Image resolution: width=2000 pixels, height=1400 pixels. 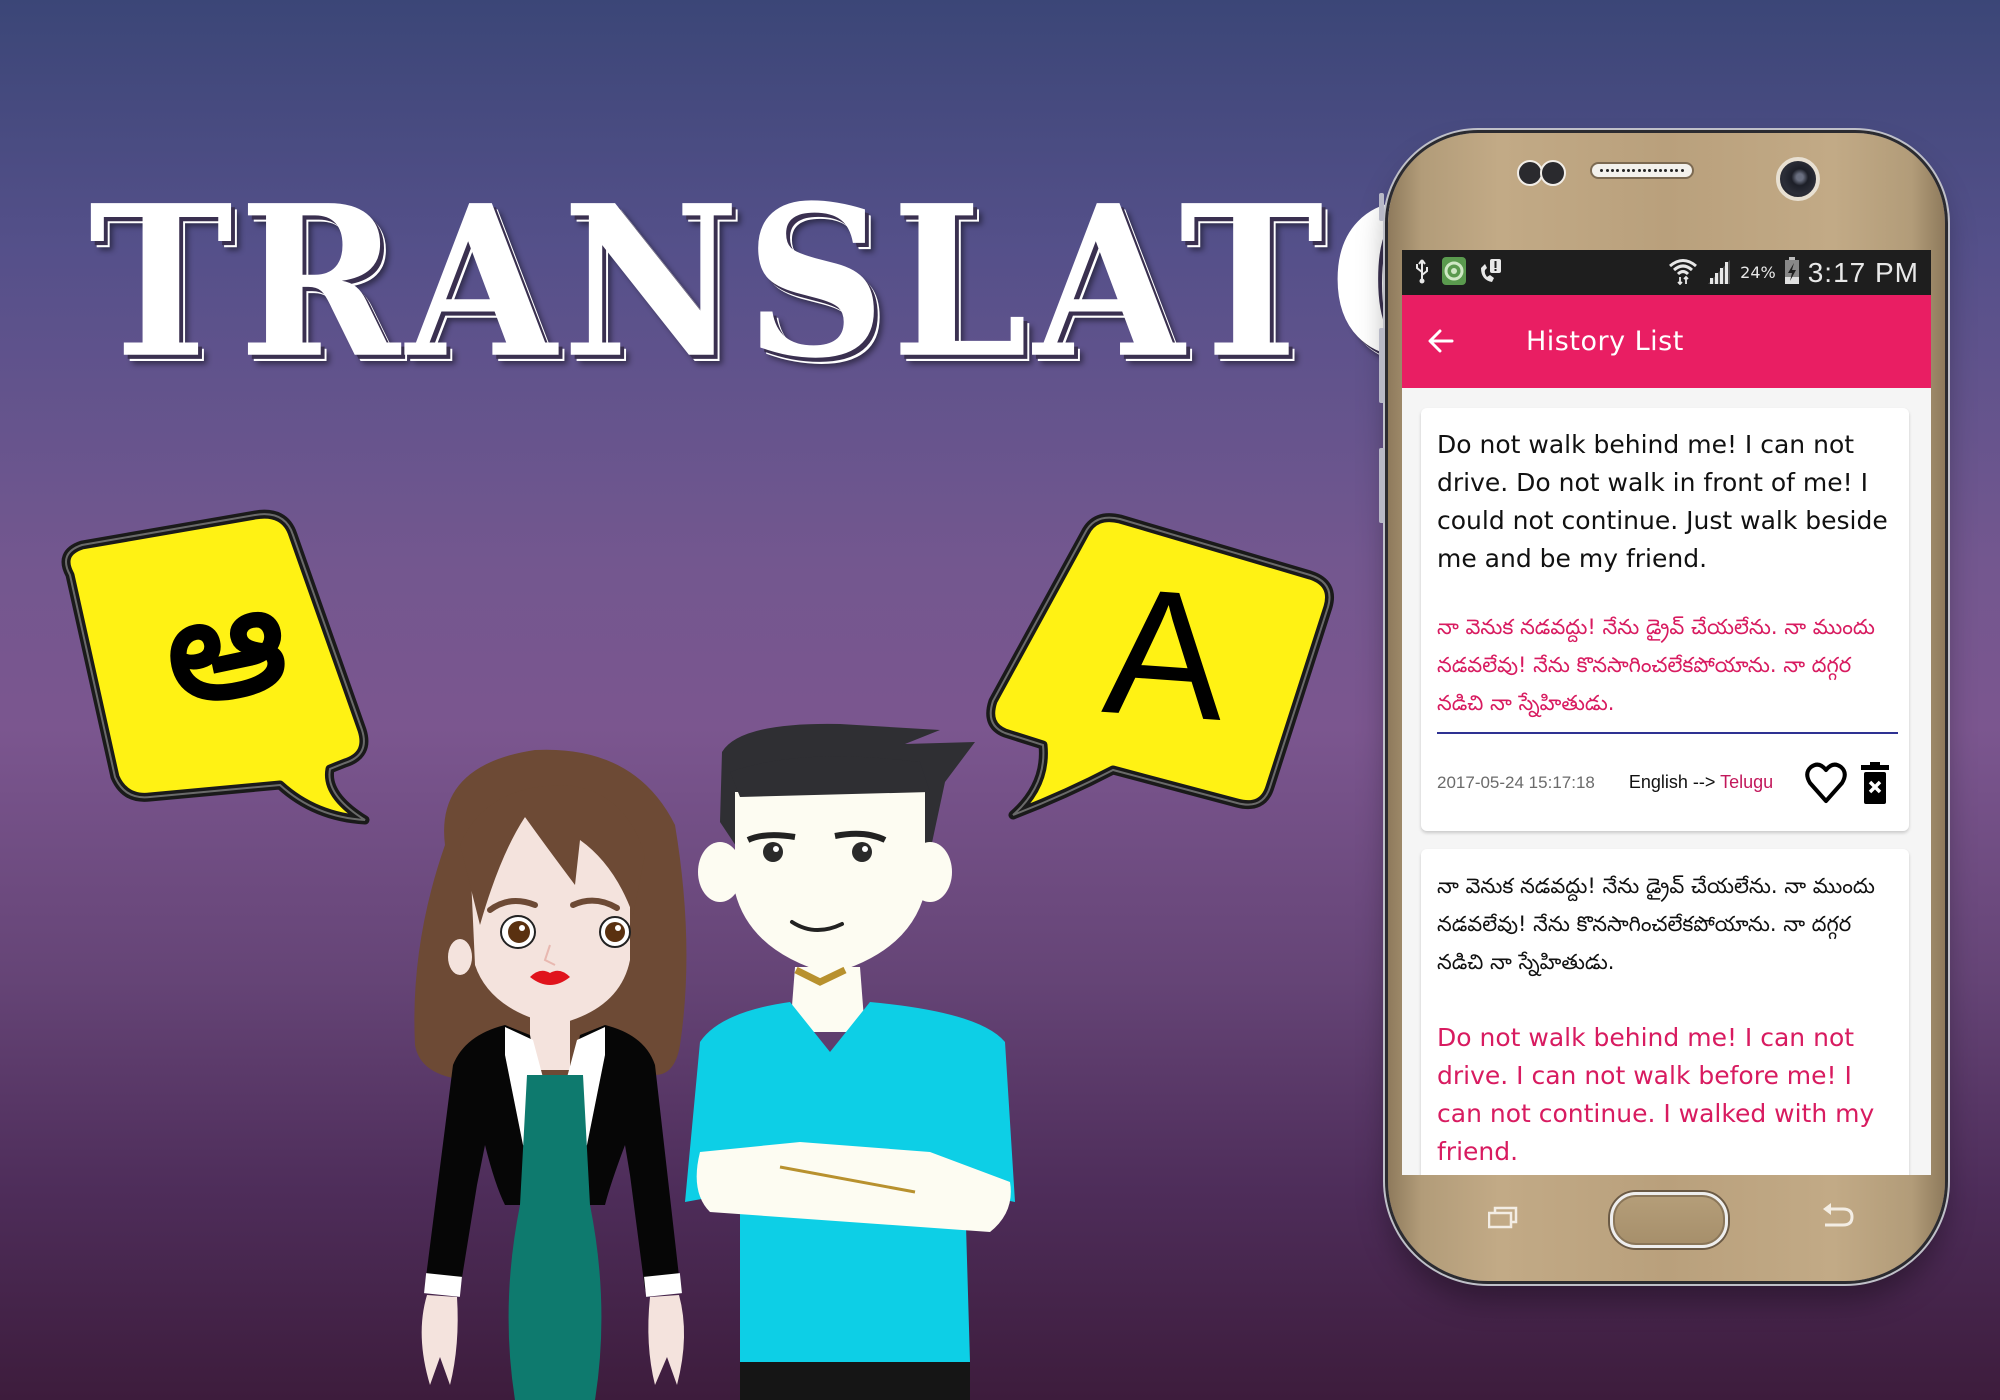 What do you see at coordinates (1666, 272) in the screenshot?
I see `status-bar: 24% 3:17 PM` at bounding box center [1666, 272].